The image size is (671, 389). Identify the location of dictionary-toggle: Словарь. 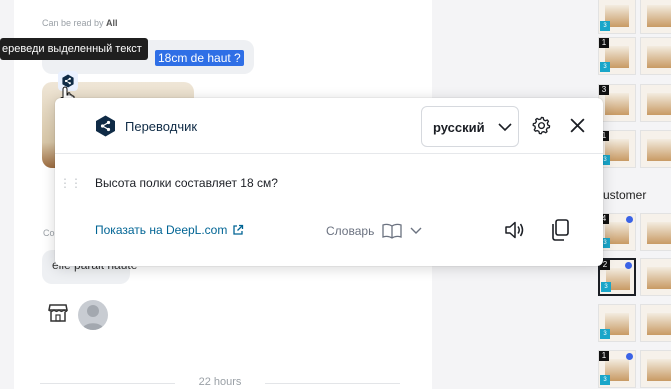
(374, 231).